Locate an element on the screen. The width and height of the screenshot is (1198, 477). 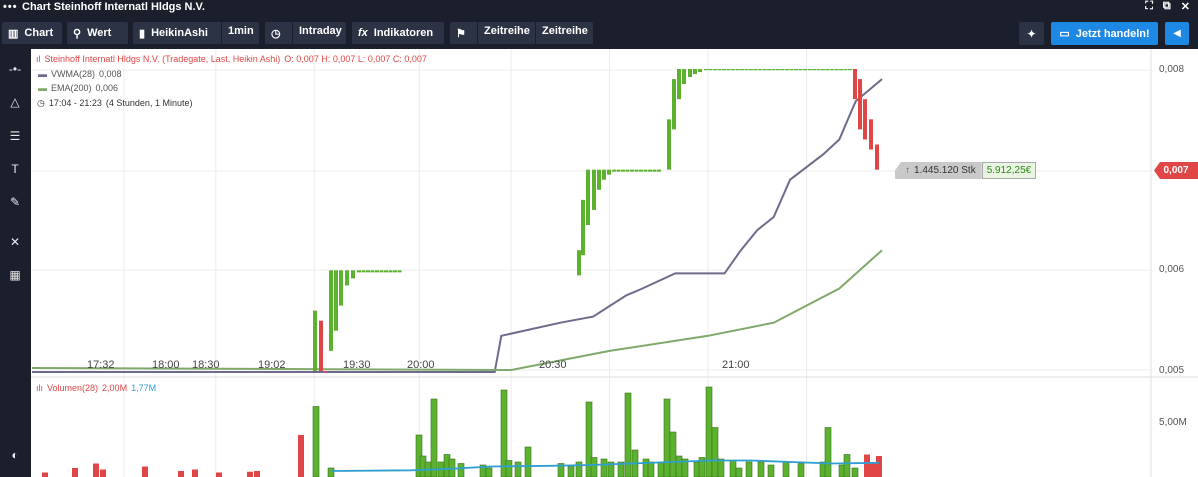
indicators-button: fx Indikatoren is located at coordinates (398, 33).